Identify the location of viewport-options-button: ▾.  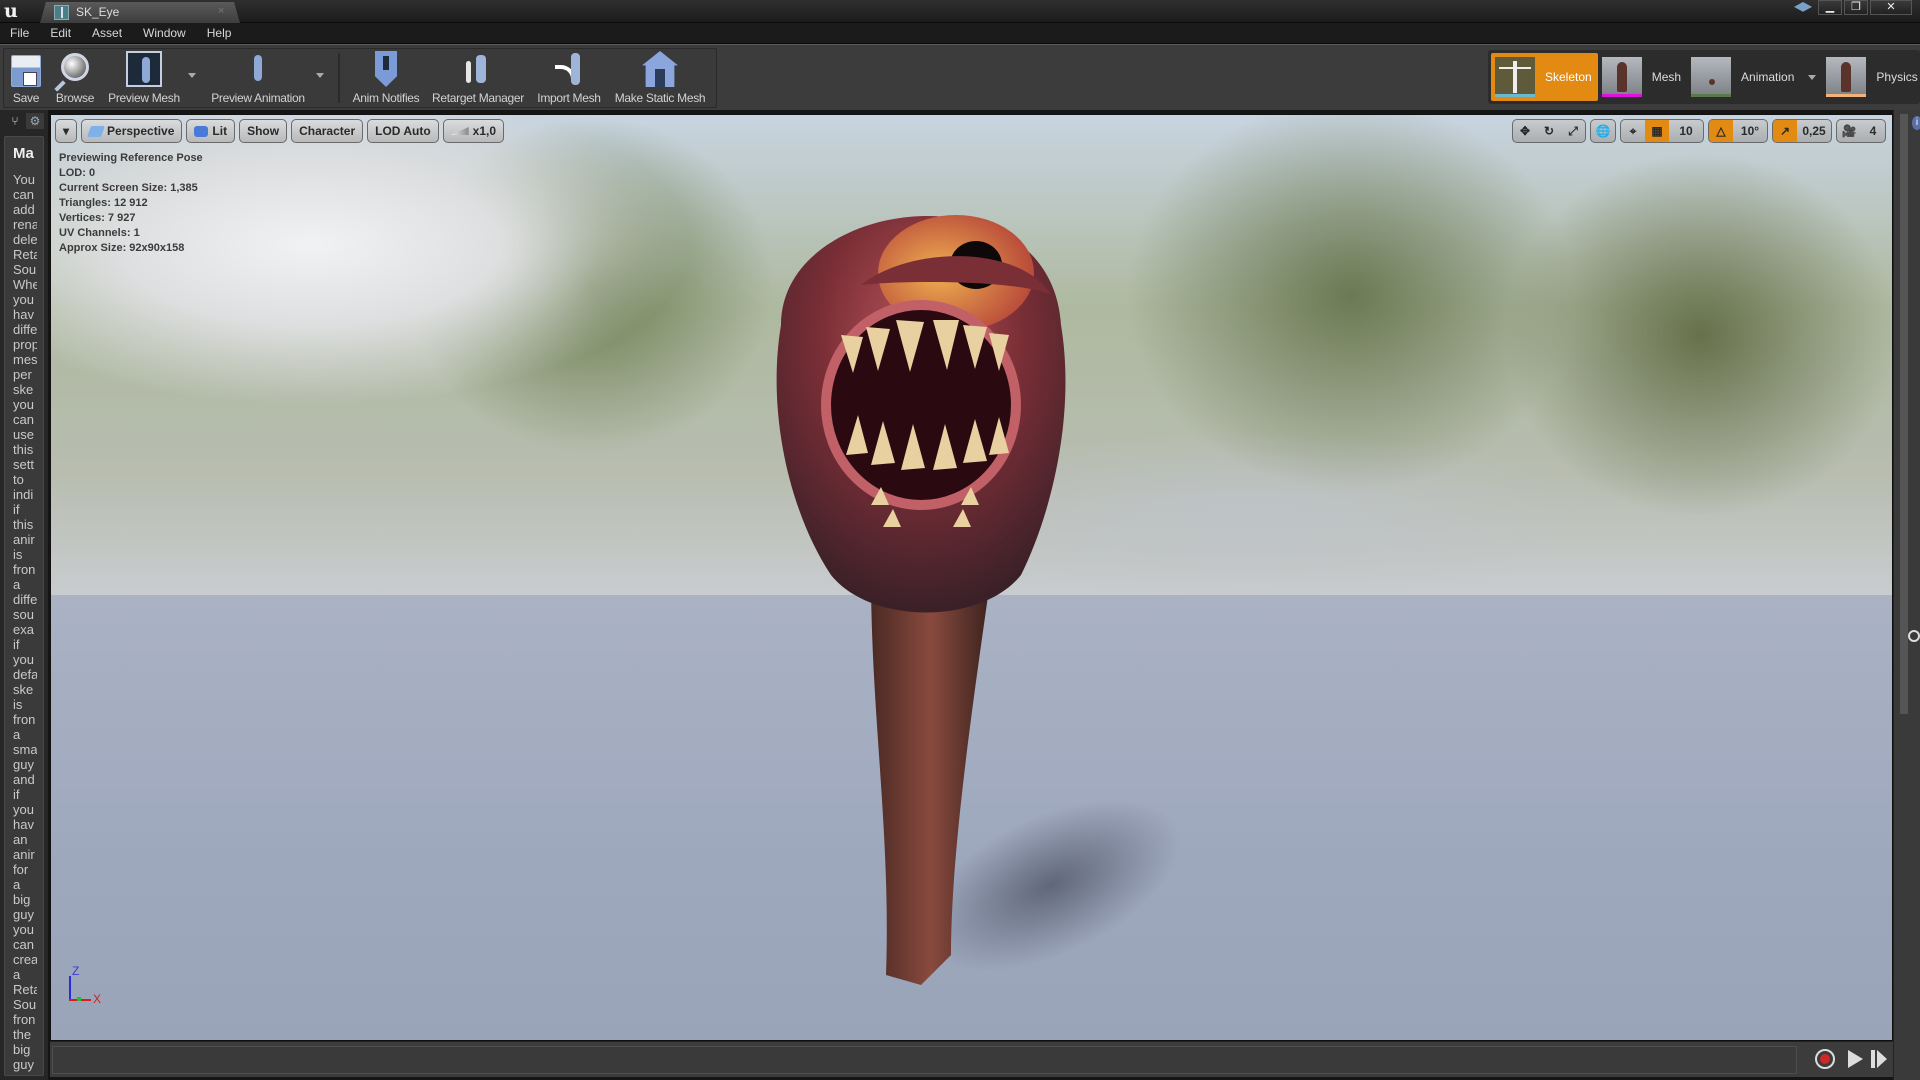
(66, 131).